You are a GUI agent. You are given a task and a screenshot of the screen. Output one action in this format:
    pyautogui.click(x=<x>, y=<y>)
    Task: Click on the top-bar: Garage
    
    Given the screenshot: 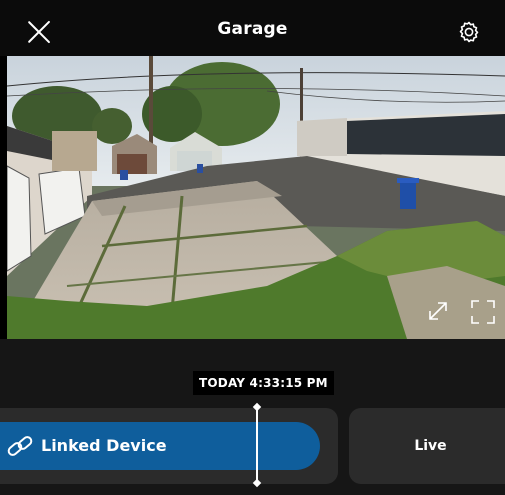 What is the action you would take?
    pyautogui.click(x=252, y=28)
    